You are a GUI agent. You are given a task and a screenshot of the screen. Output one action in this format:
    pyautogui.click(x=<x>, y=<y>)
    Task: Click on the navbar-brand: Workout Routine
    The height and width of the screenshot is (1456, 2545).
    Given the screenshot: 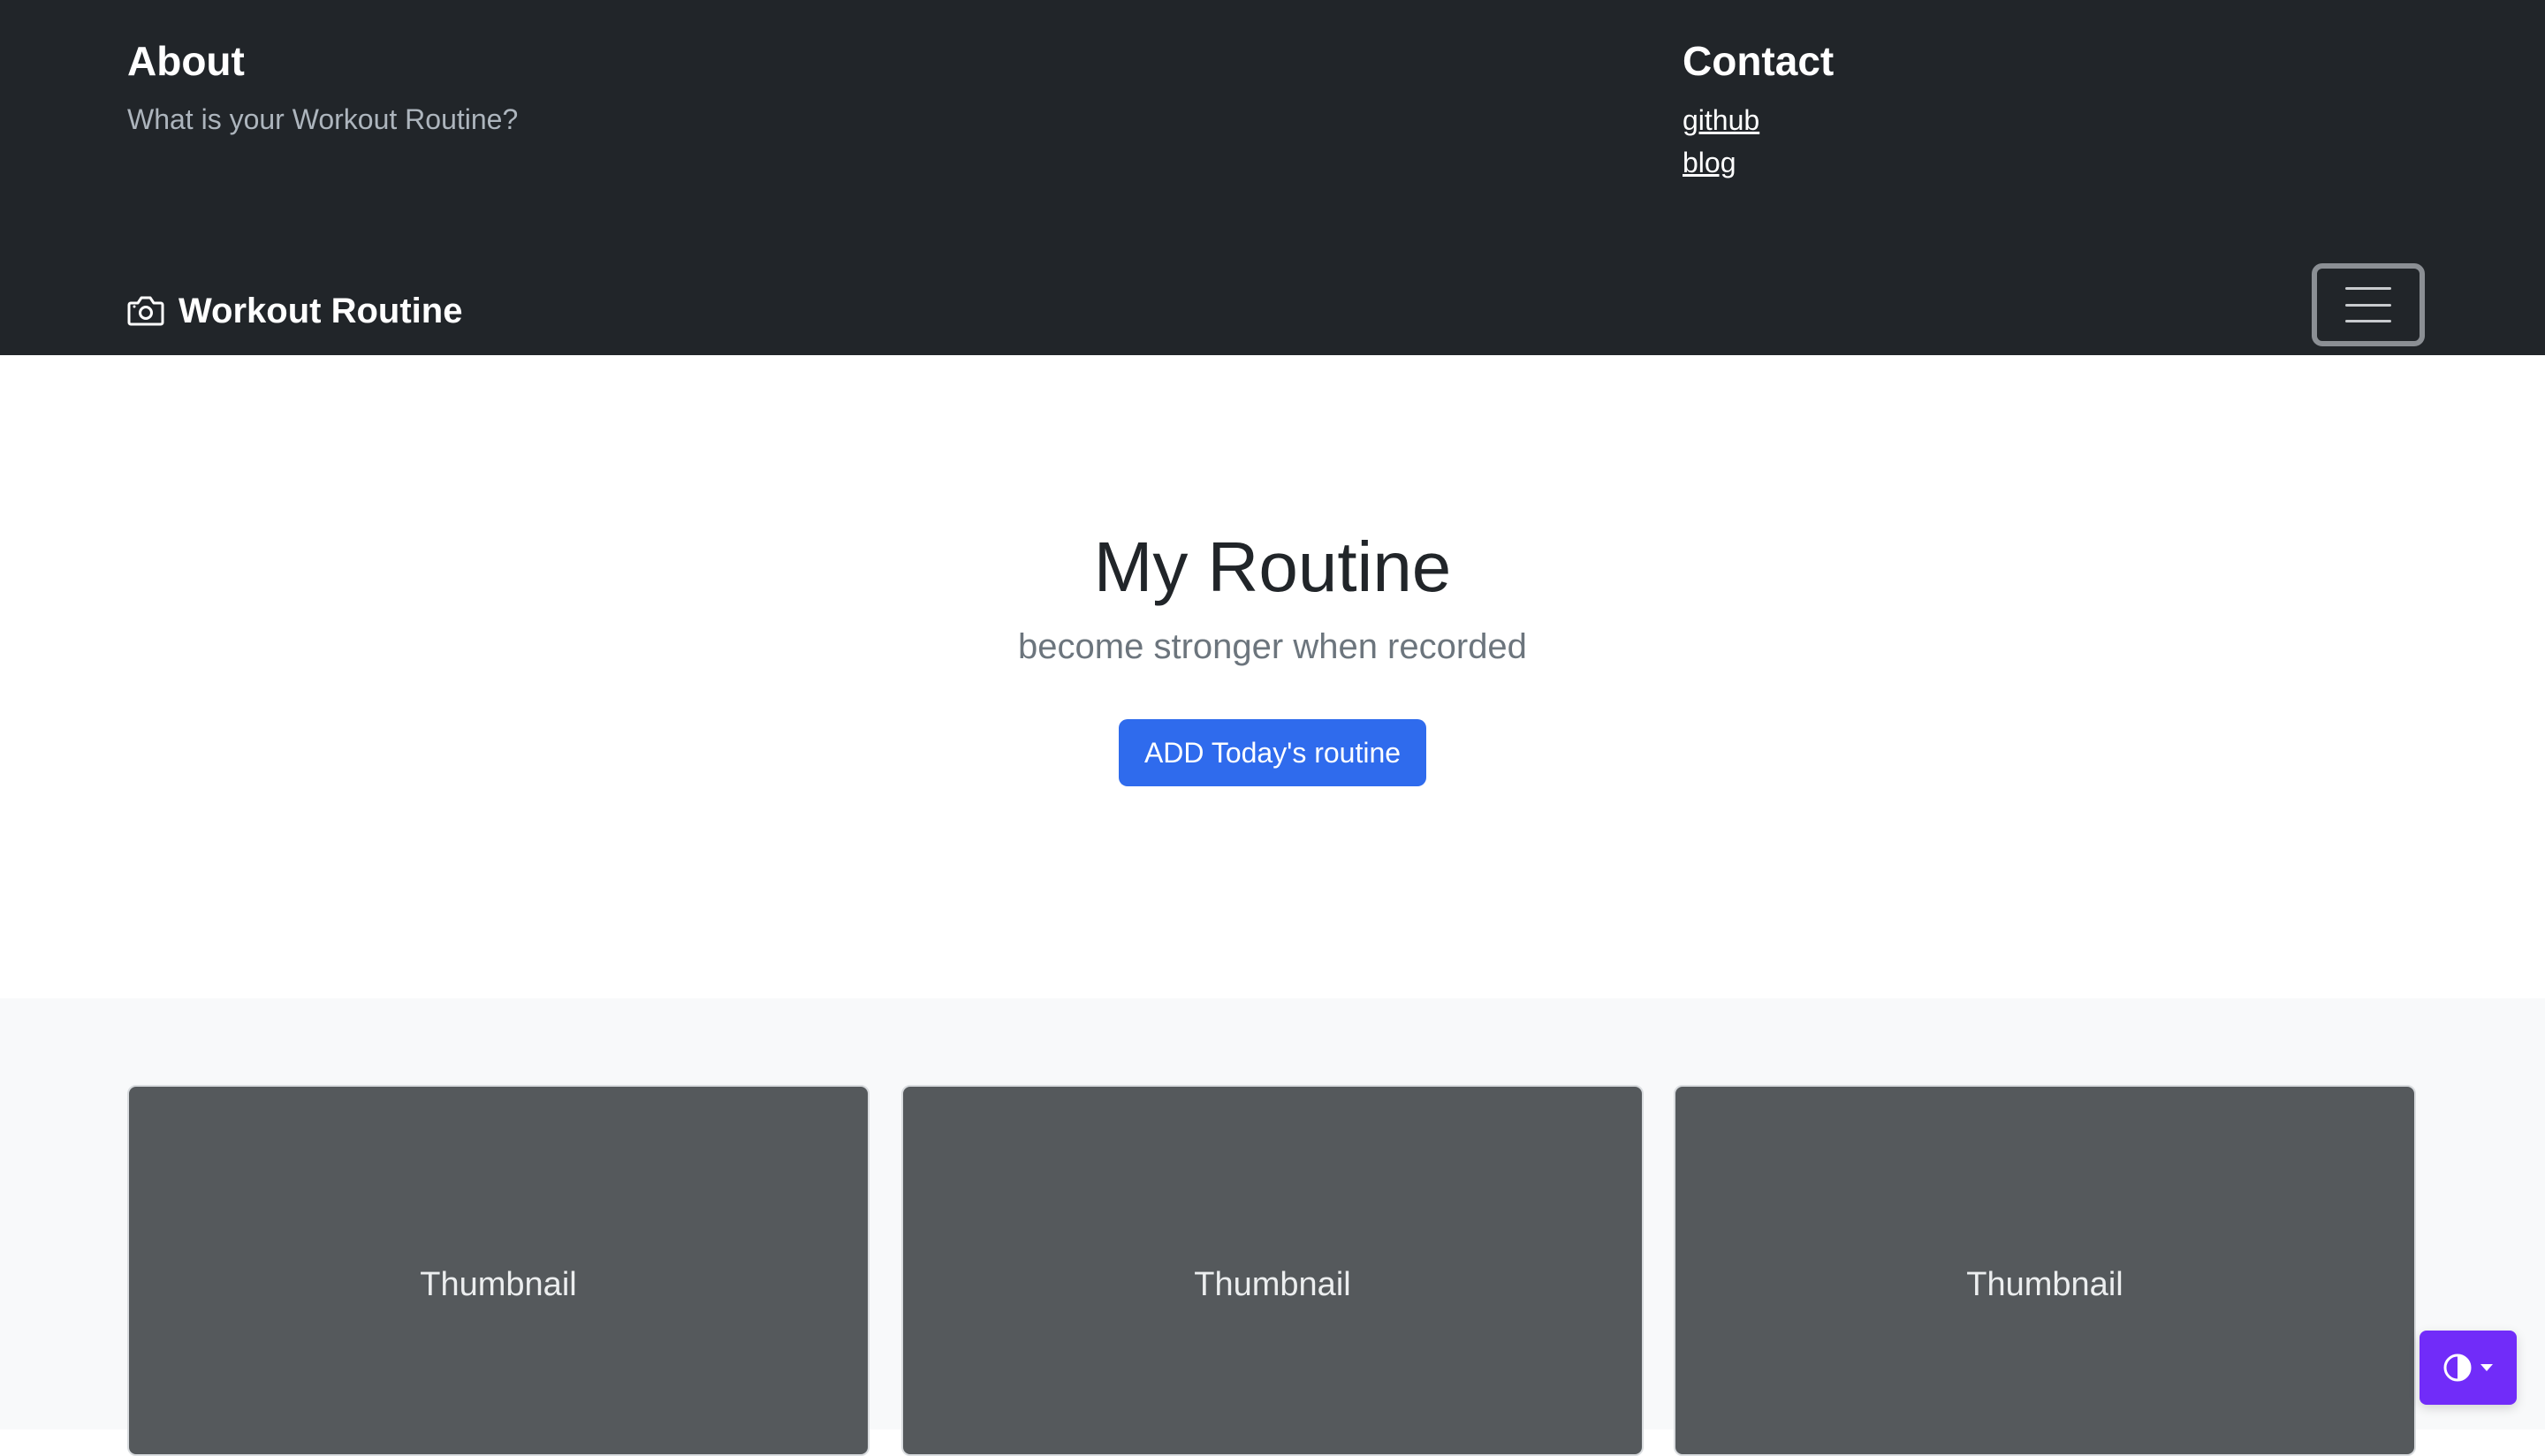 What is the action you would take?
    pyautogui.click(x=294, y=311)
    